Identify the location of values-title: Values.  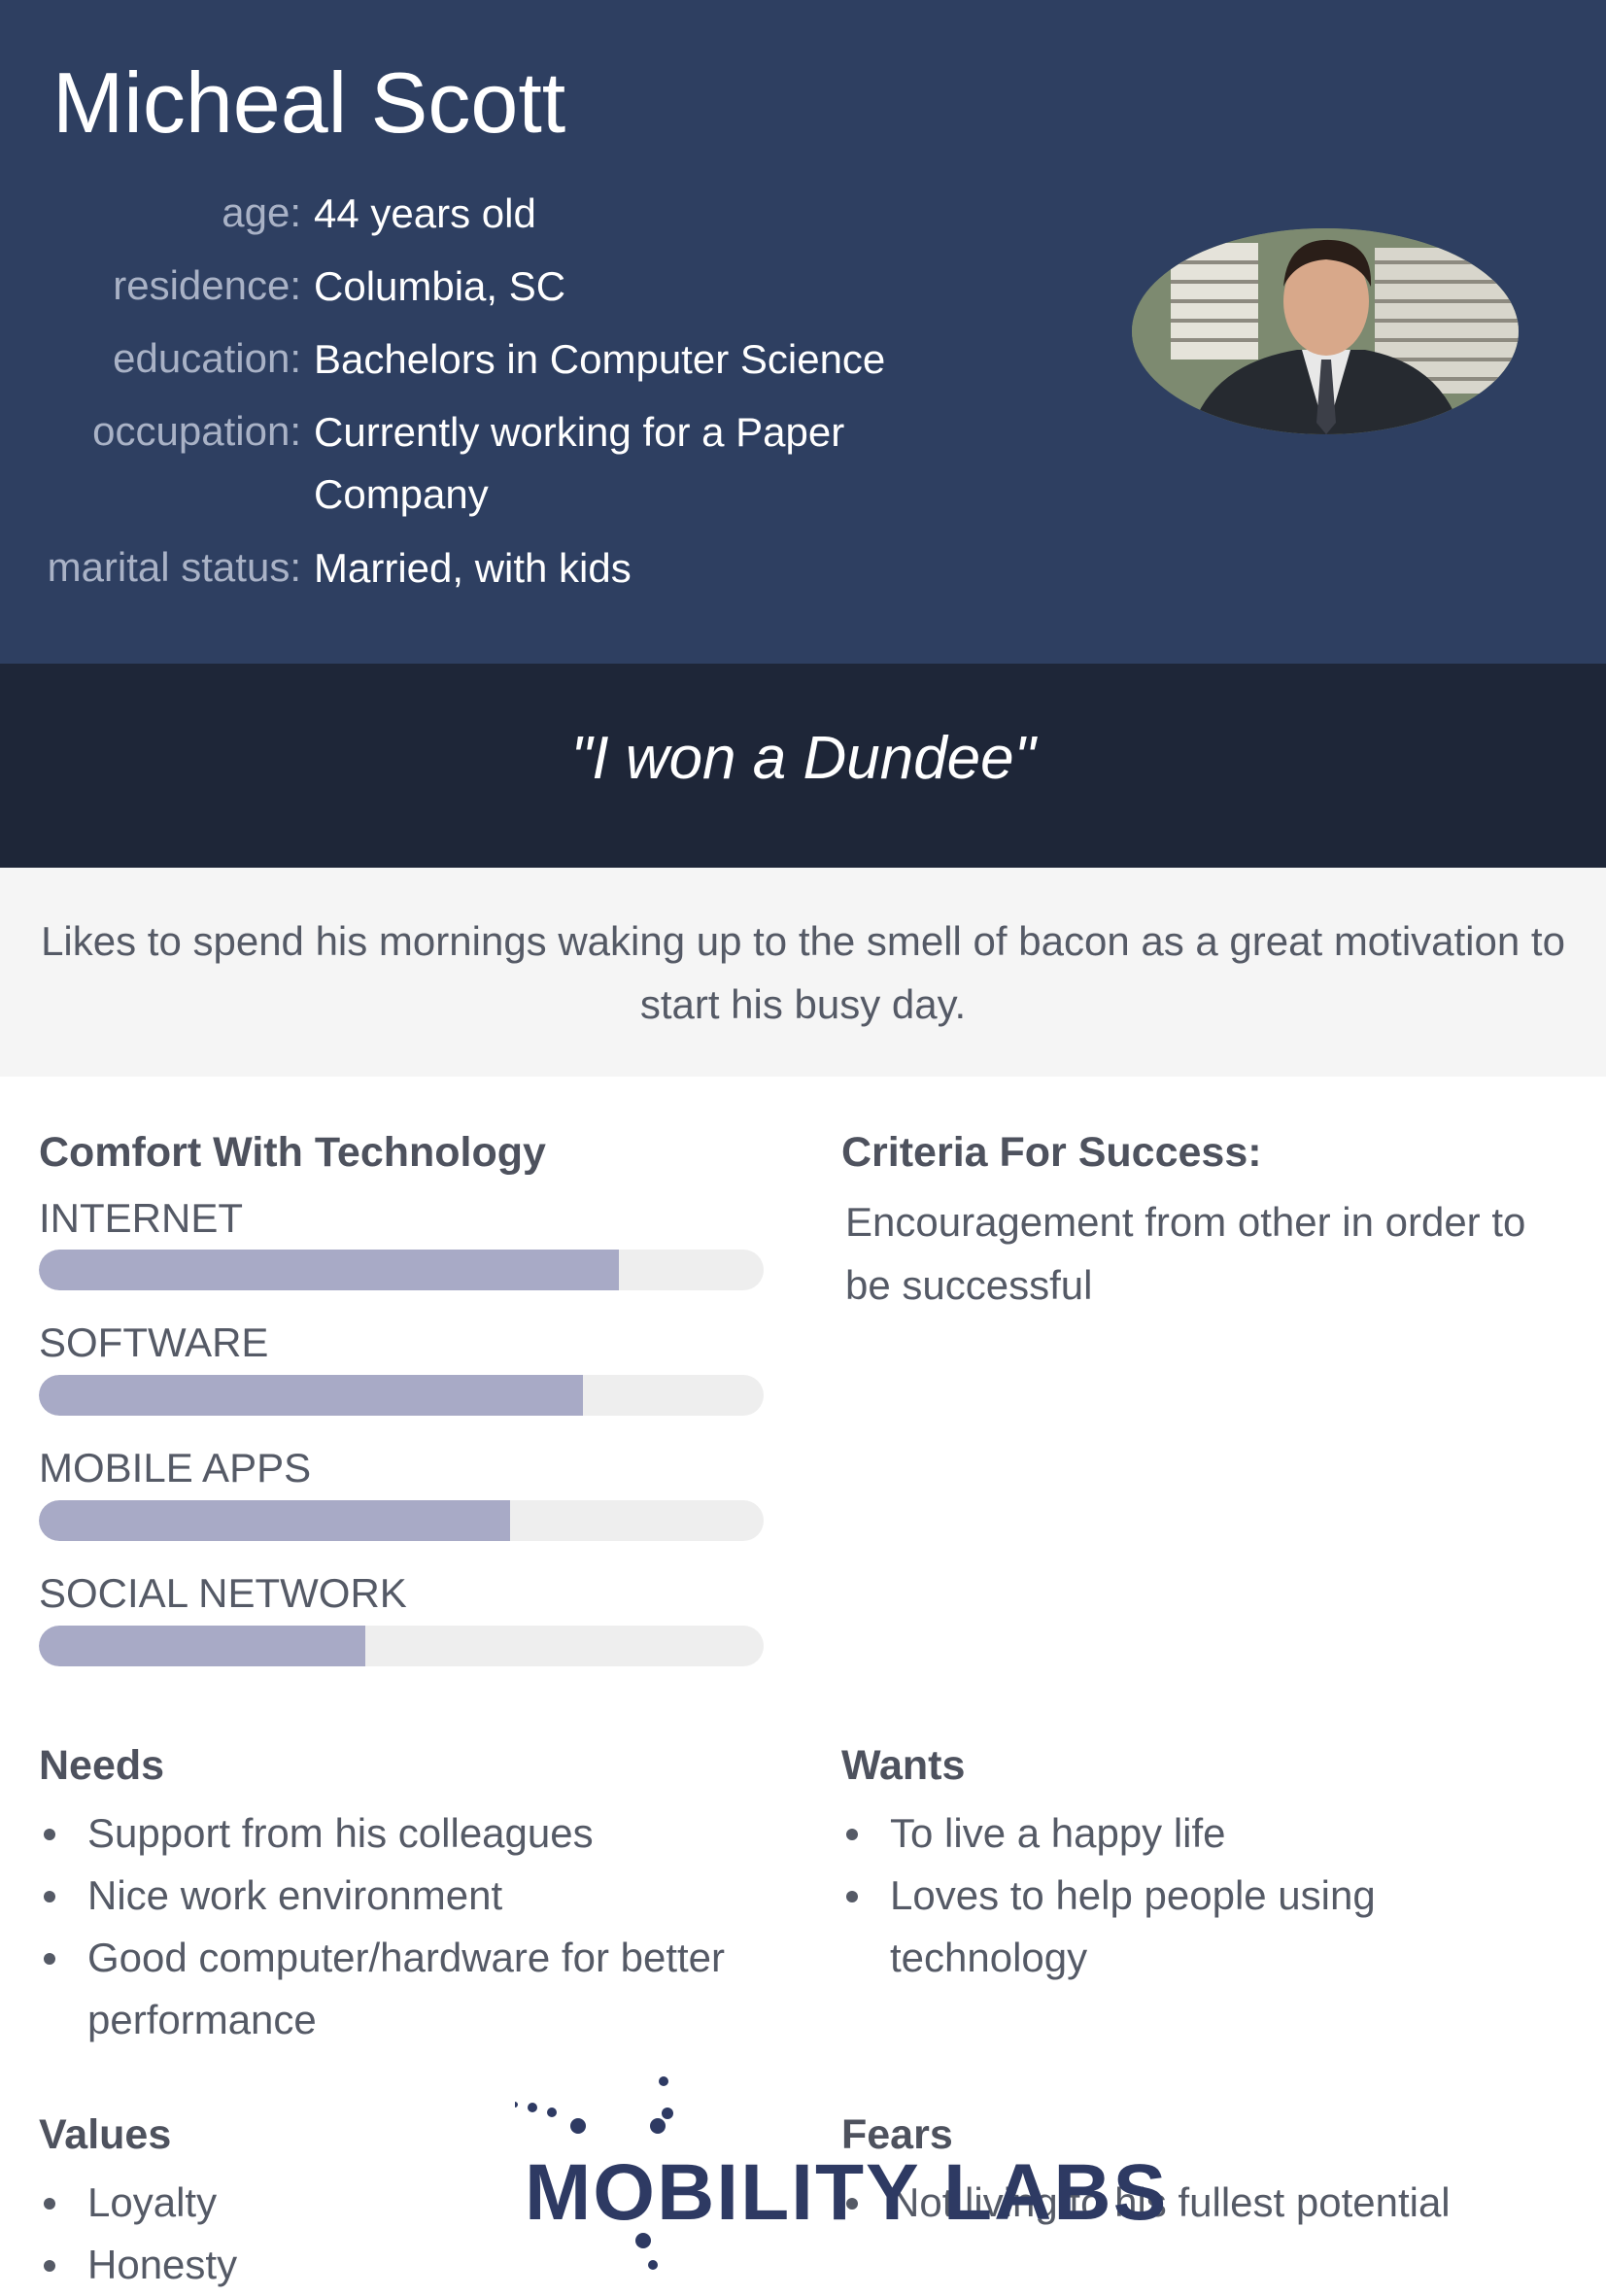
(105, 2134).